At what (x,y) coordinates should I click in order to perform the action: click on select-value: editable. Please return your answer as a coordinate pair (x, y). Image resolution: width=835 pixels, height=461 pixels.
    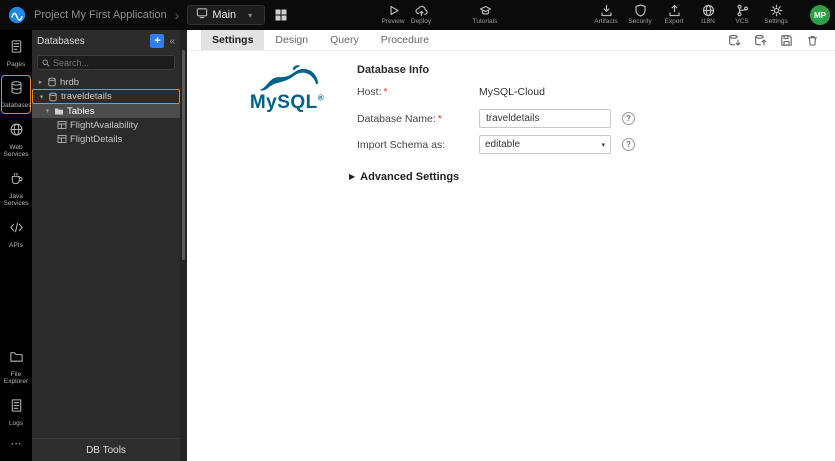
    Looking at the image, I should click on (503, 144).